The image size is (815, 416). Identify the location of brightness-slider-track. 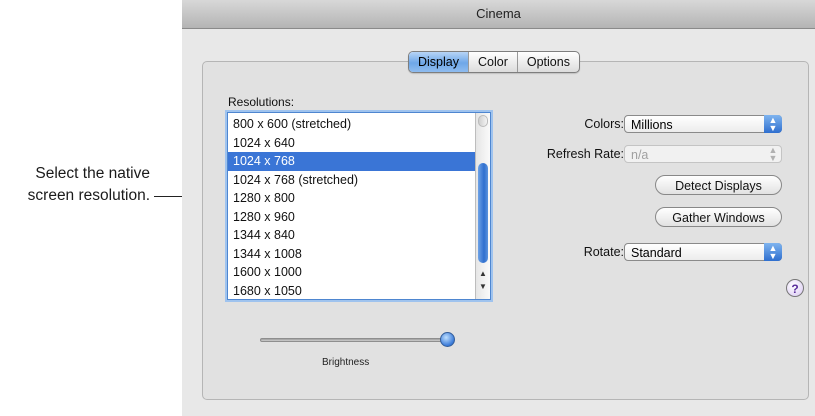
(355, 340).